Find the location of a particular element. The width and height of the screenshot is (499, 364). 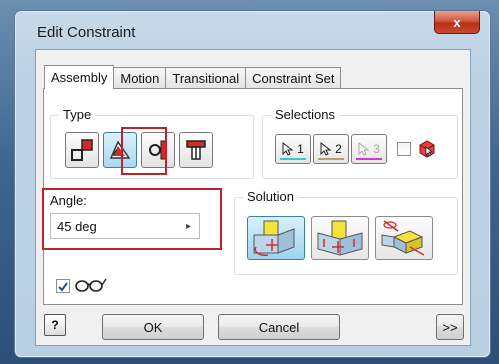

checkmark-icon is located at coordinates (63, 287).